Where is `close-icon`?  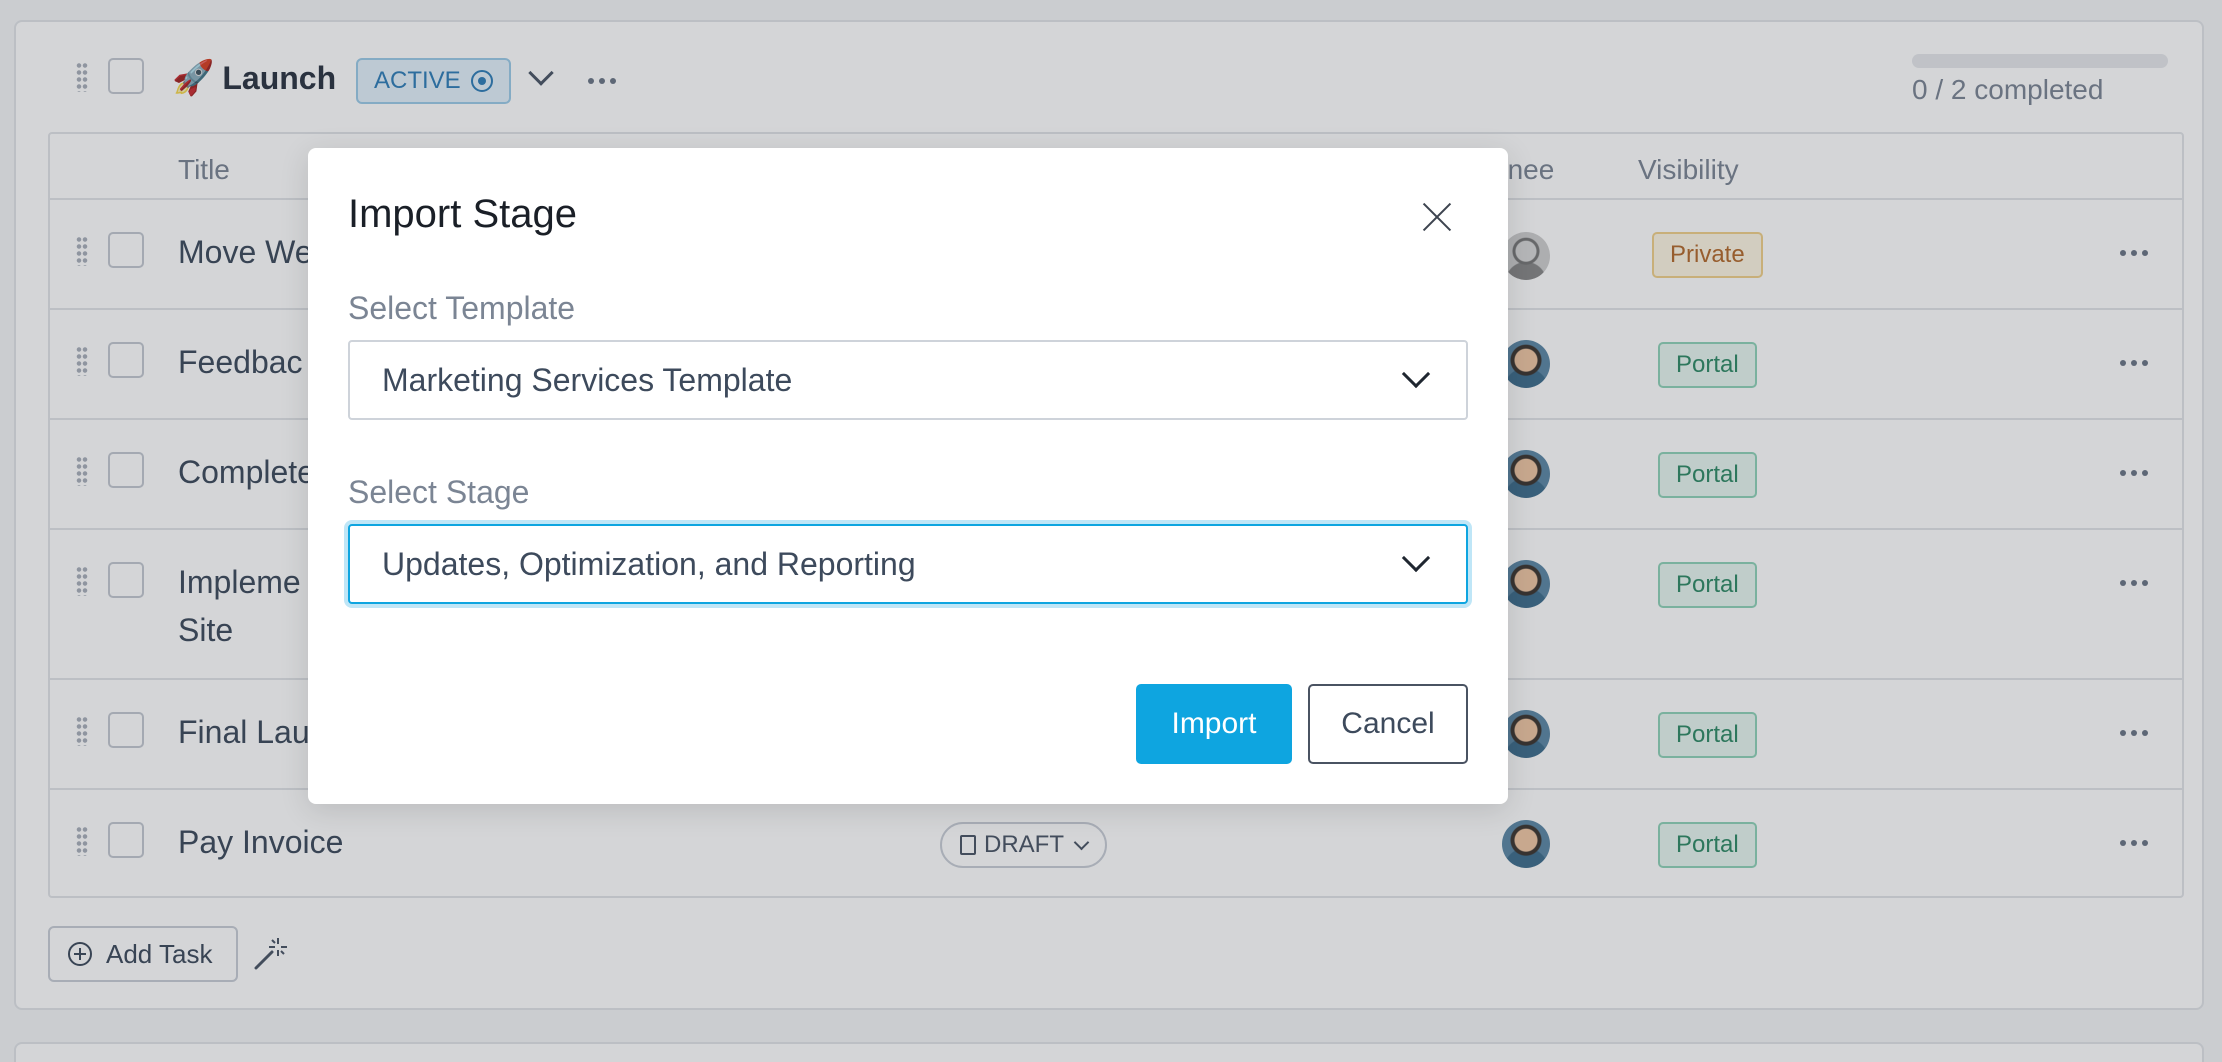
close-icon is located at coordinates (1437, 217).